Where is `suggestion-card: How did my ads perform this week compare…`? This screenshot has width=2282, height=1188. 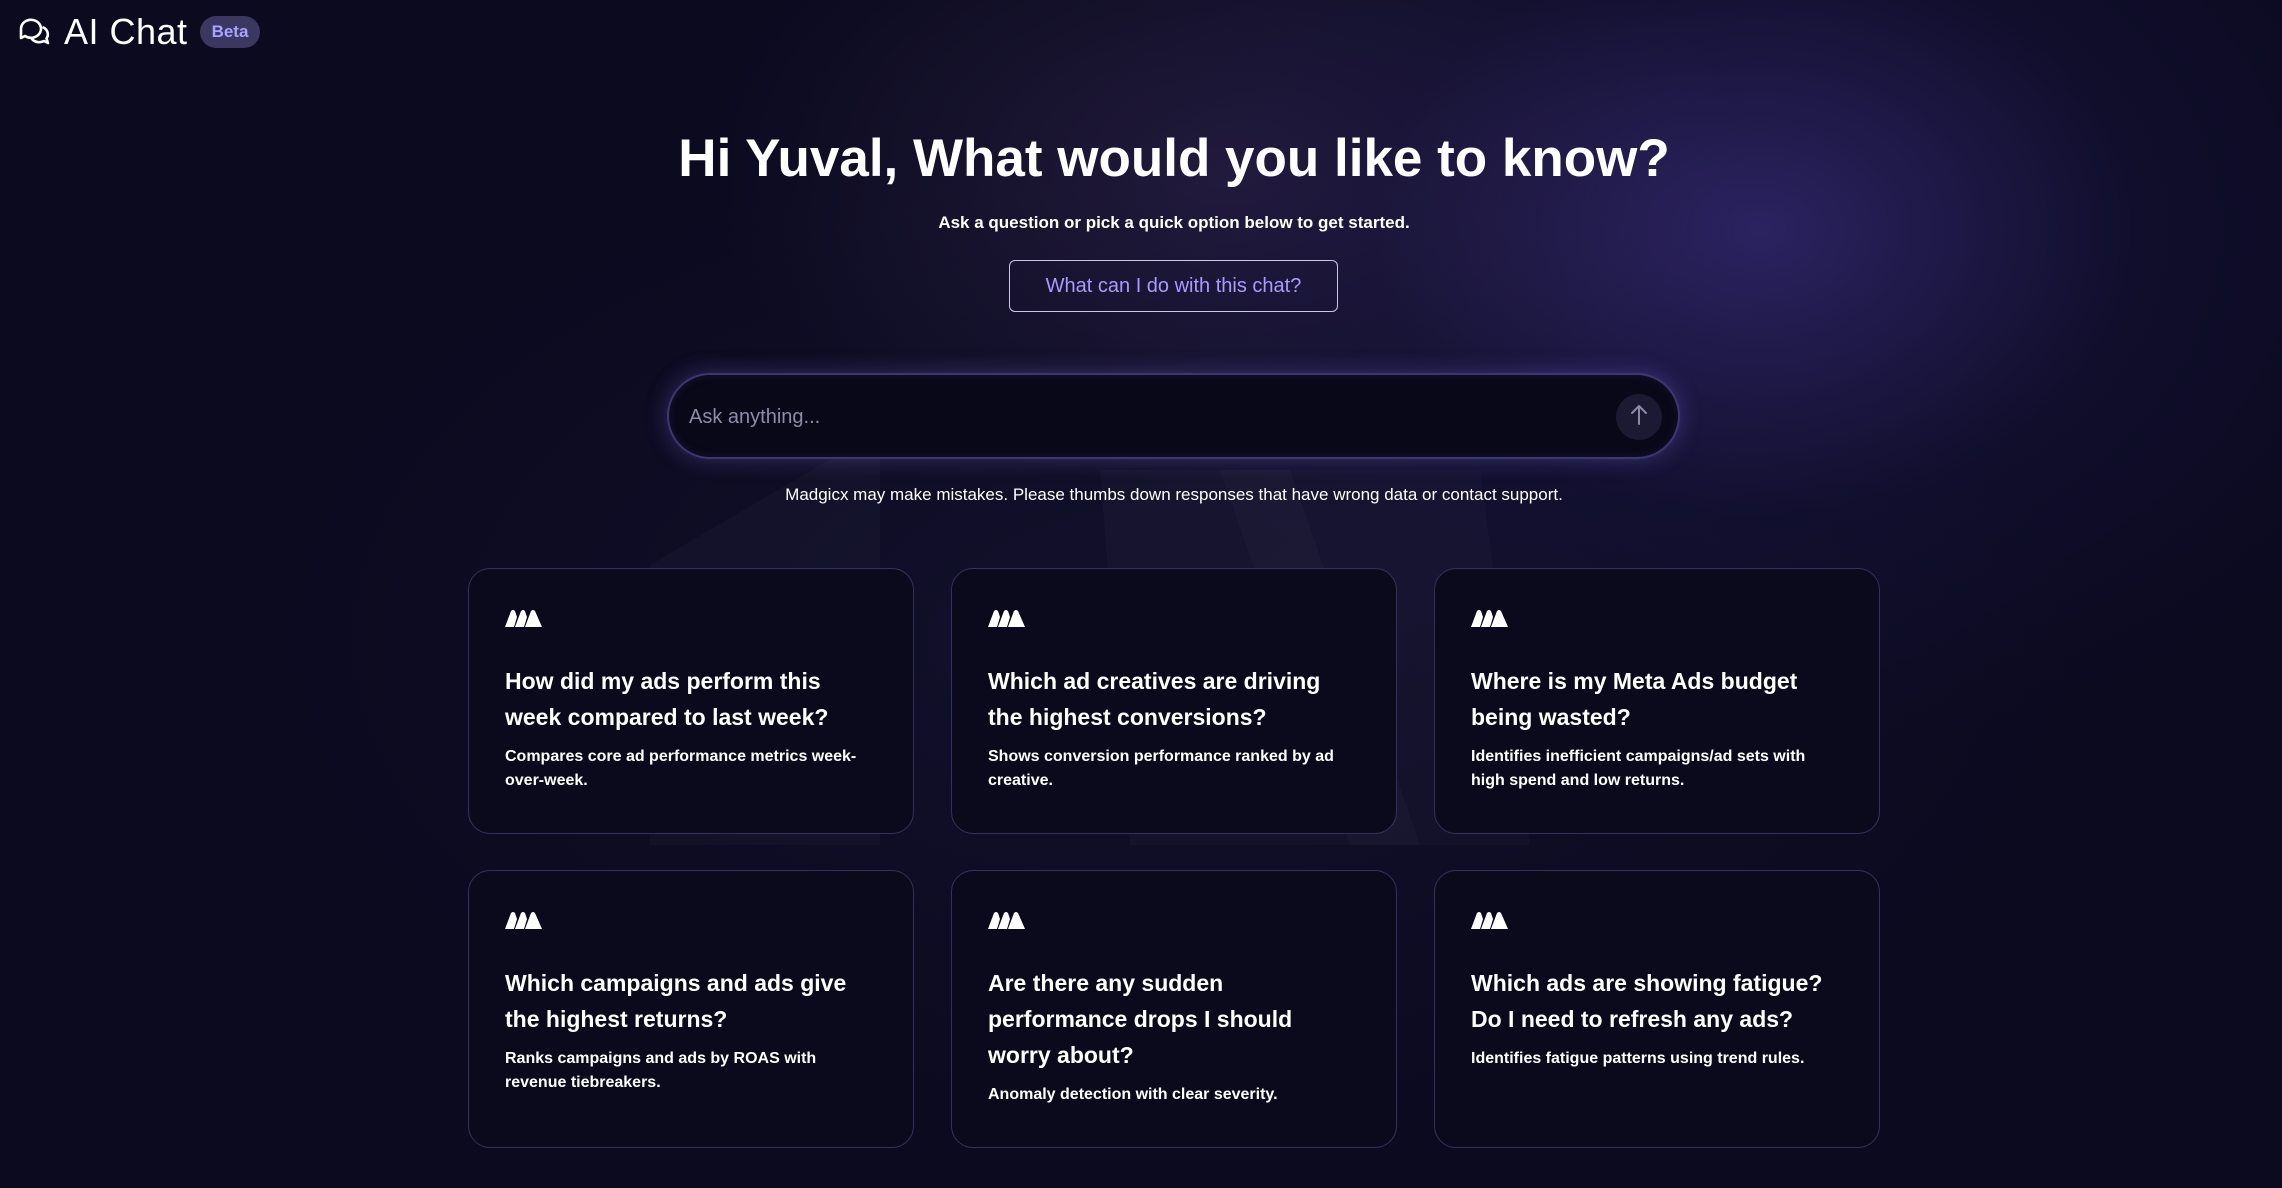
suggestion-card: How did my ads perform this week compare… is located at coordinates (691, 701).